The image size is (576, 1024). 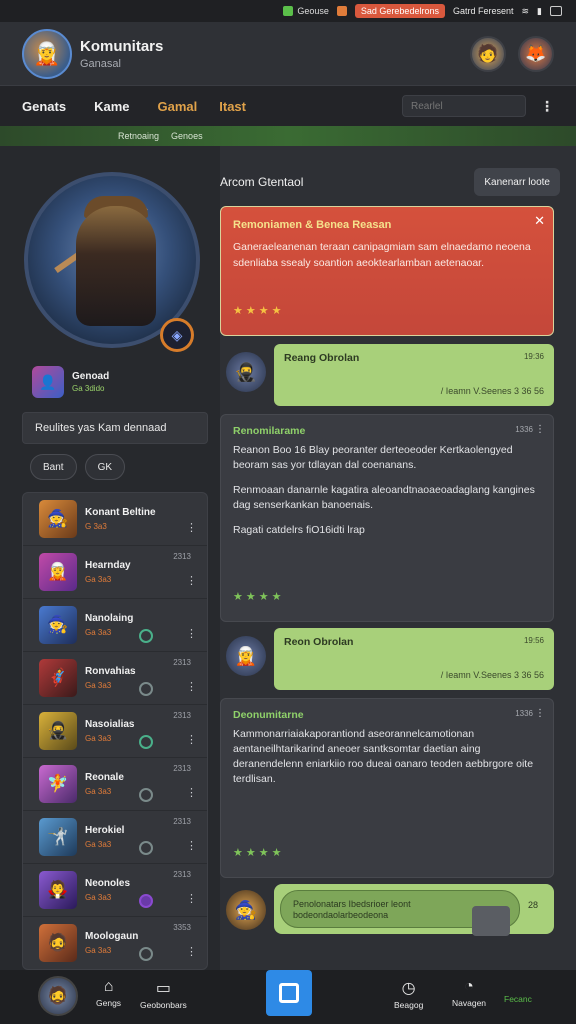 What do you see at coordinates (517, 182) in the screenshot?
I see `action-button: Kanenarr loote` at bounding box center [517, 182].